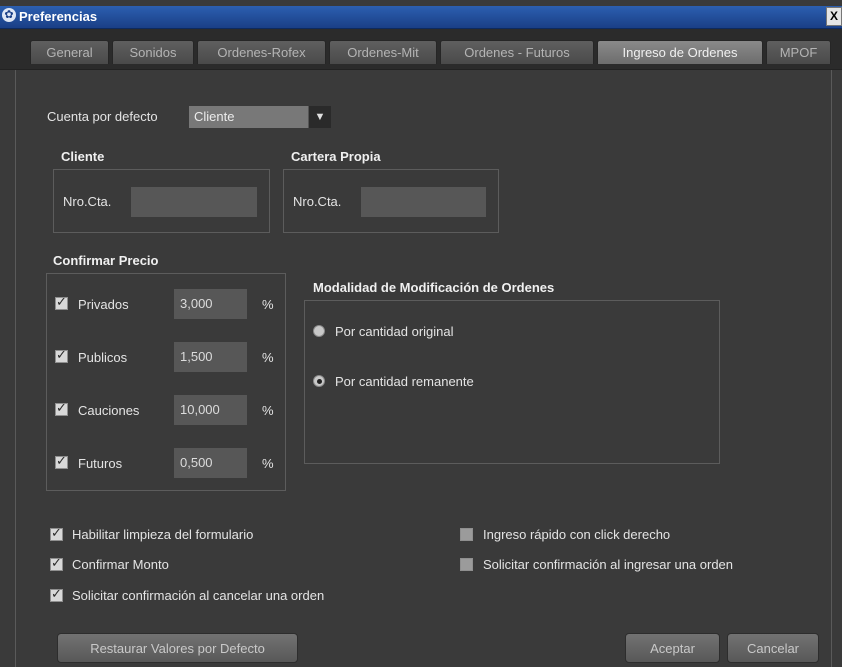 This screenshot has width=842, height=667. I want to click on cantidad-remanente-label: Por cantidad remanente, so click(404, 381).